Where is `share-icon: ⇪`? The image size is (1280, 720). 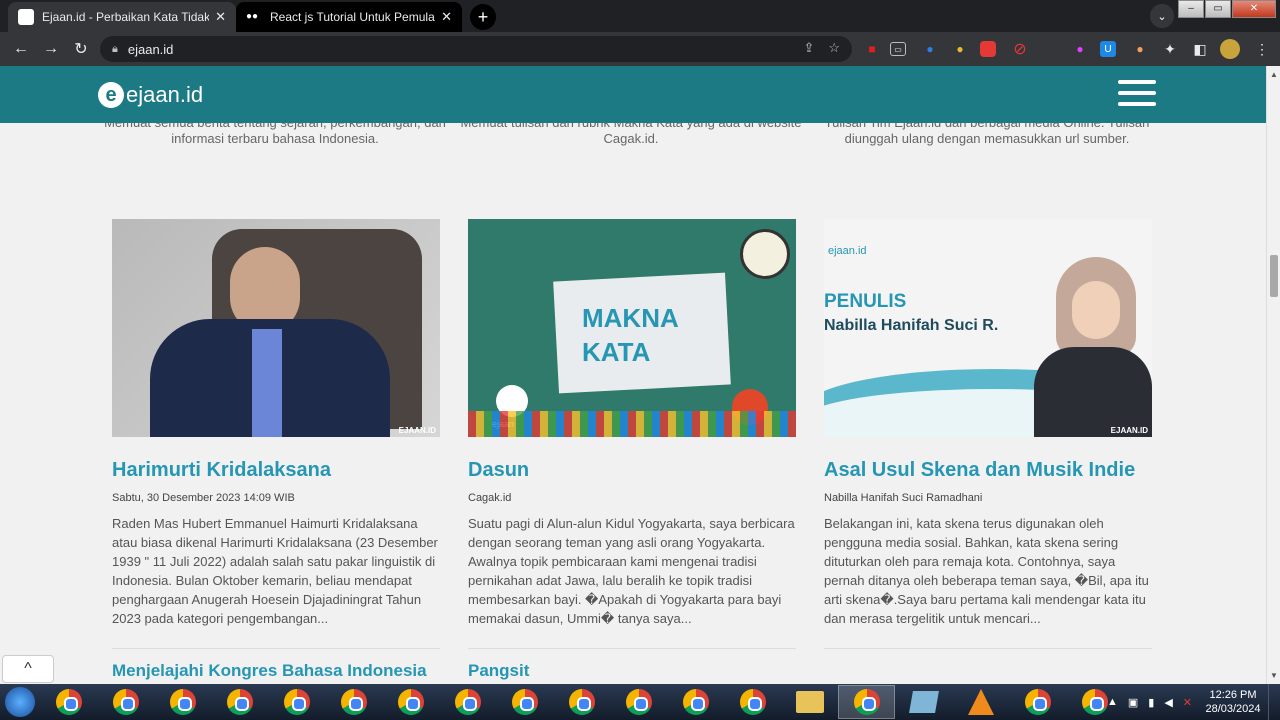
share-icon: ⇪ is located at coordinates (808, 48).